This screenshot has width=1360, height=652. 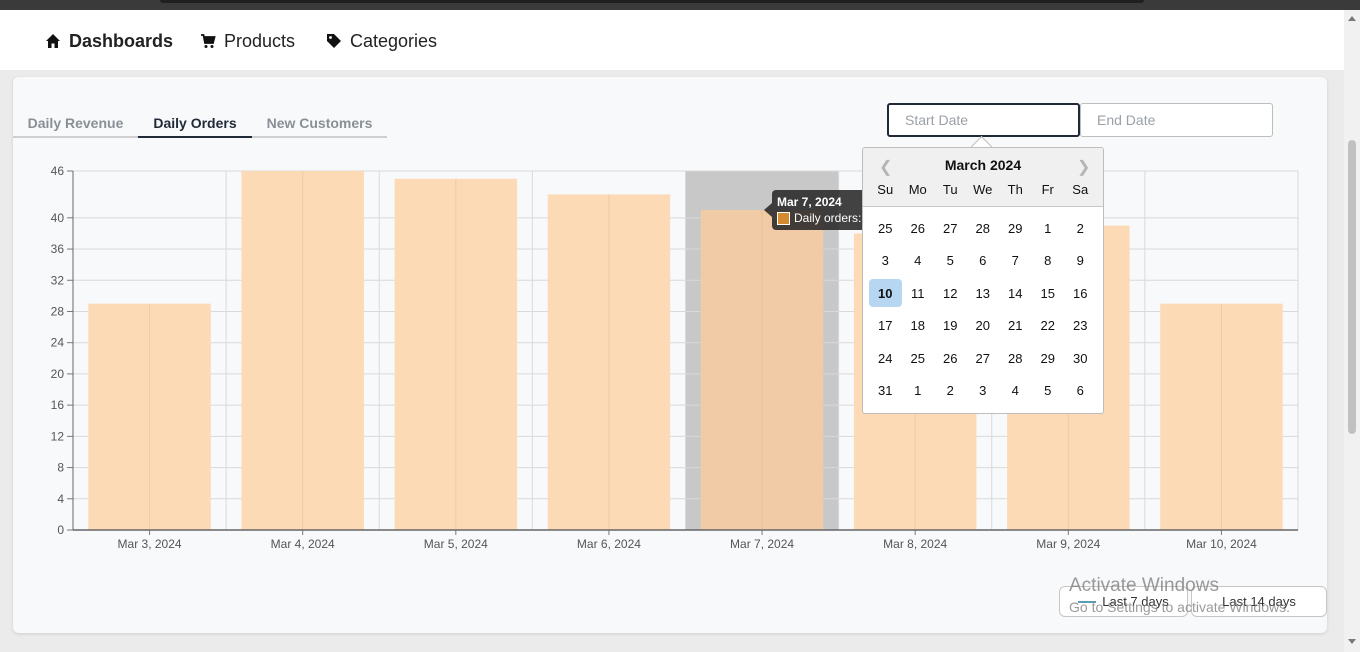 I want to click on x-tick-label: Mar 4, 2024, so click(x=303, y=544).